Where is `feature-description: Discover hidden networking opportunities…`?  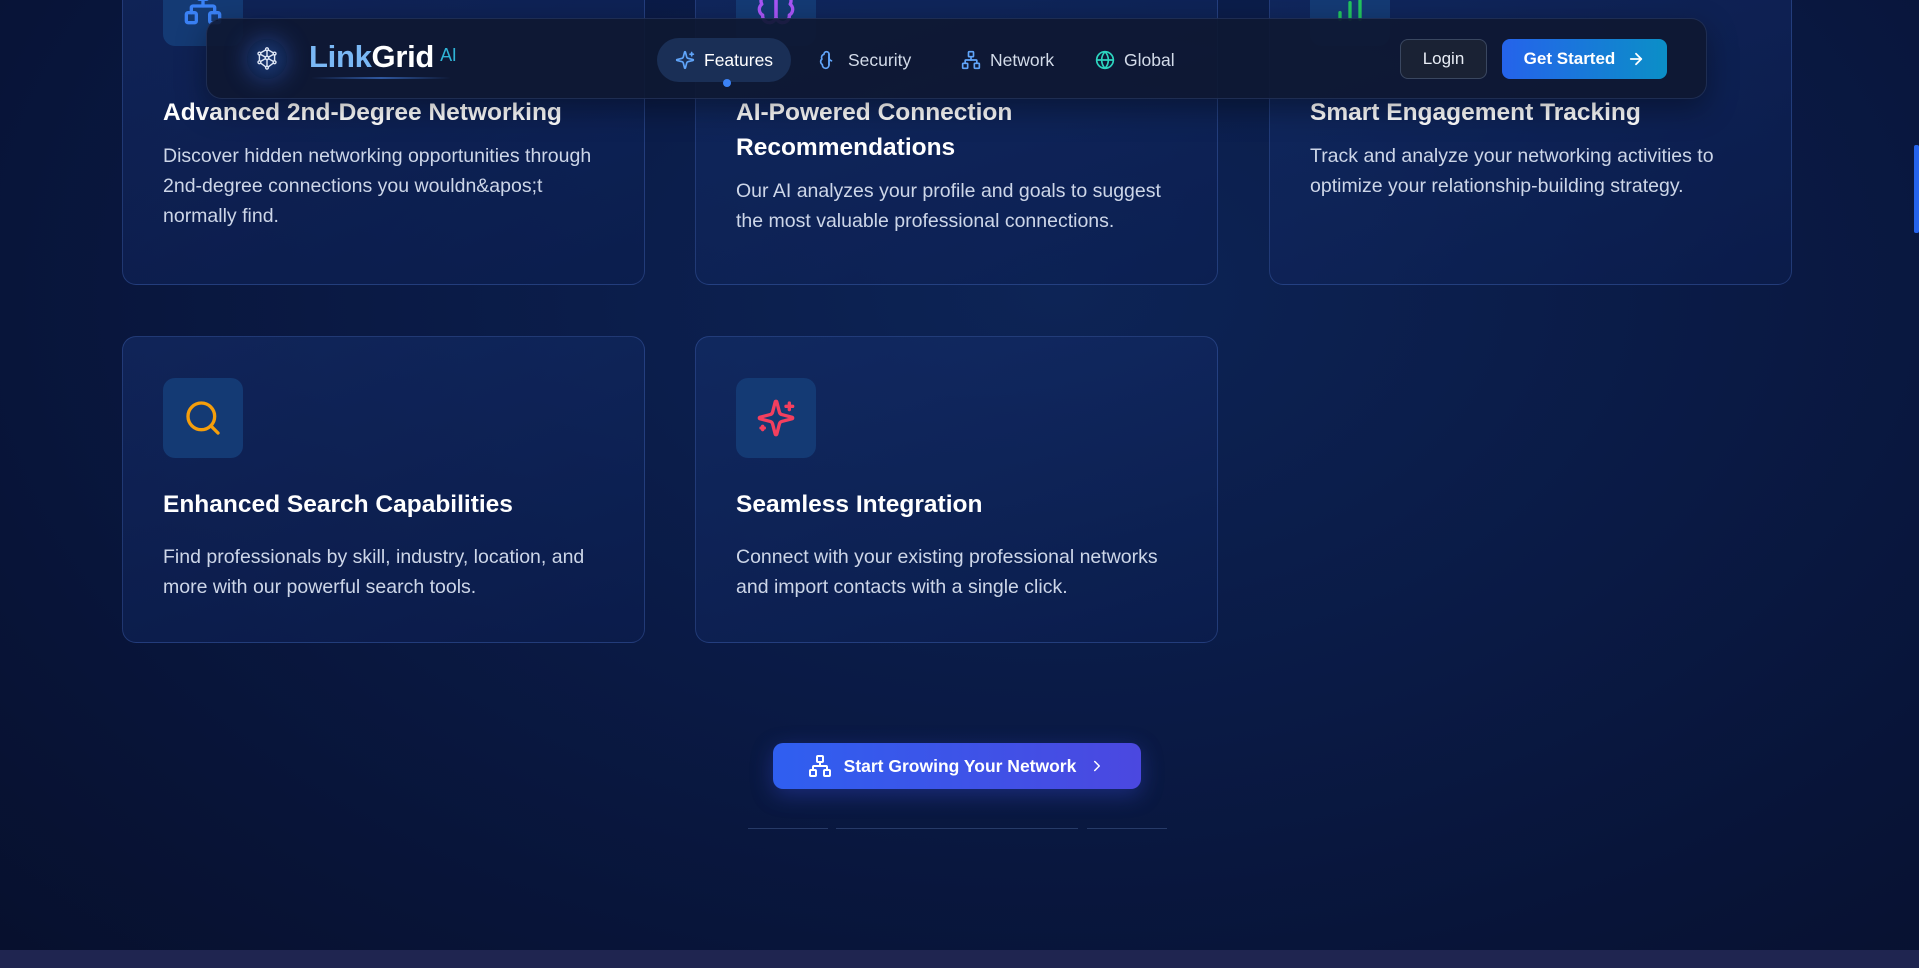
feature-description: Discover hidden networking opportunities… is located at coordinates (377, 186).